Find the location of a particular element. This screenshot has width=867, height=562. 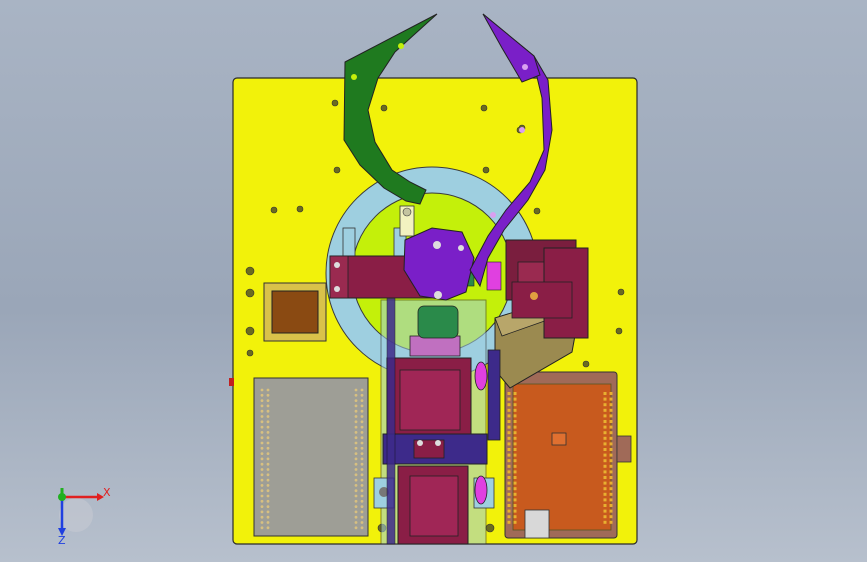

arm-column is located at coordinates (434, 403).